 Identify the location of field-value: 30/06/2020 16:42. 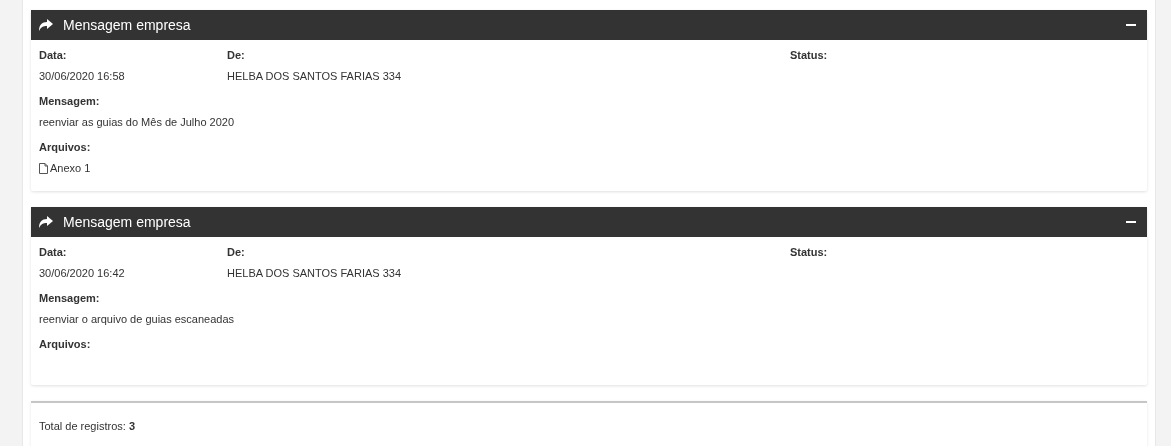
(82, 272).